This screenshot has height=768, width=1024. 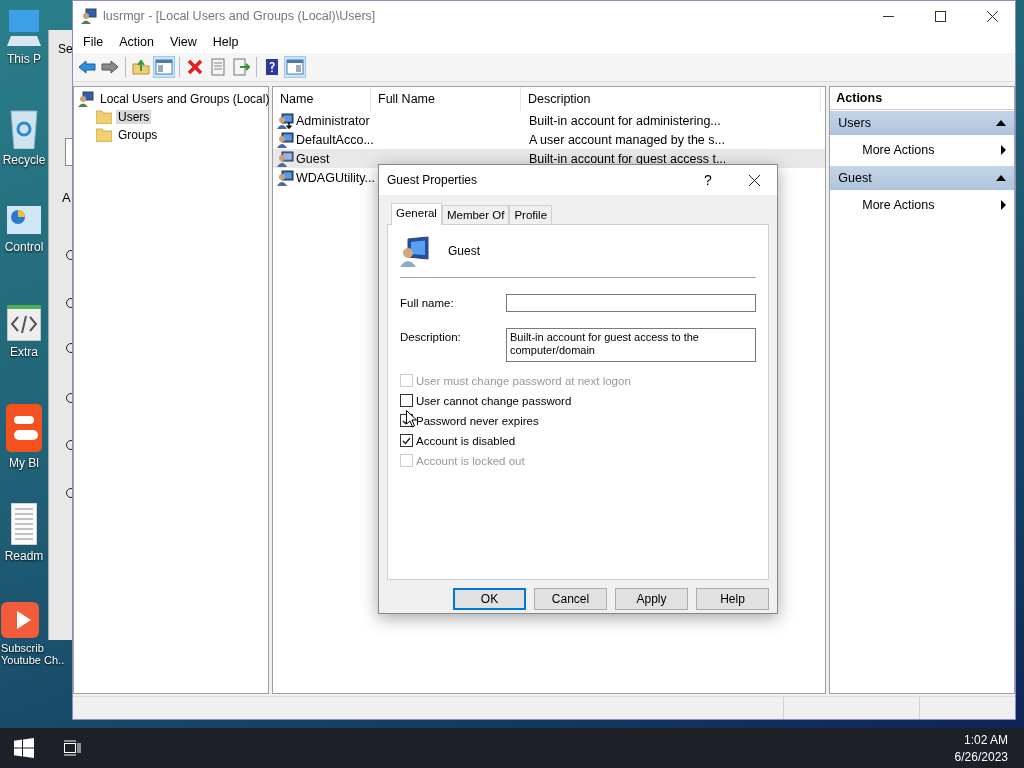 I want to click on window-title: lusrmgr - [Local Users and Groups (Local)\Users], so click(x=240, y=16).